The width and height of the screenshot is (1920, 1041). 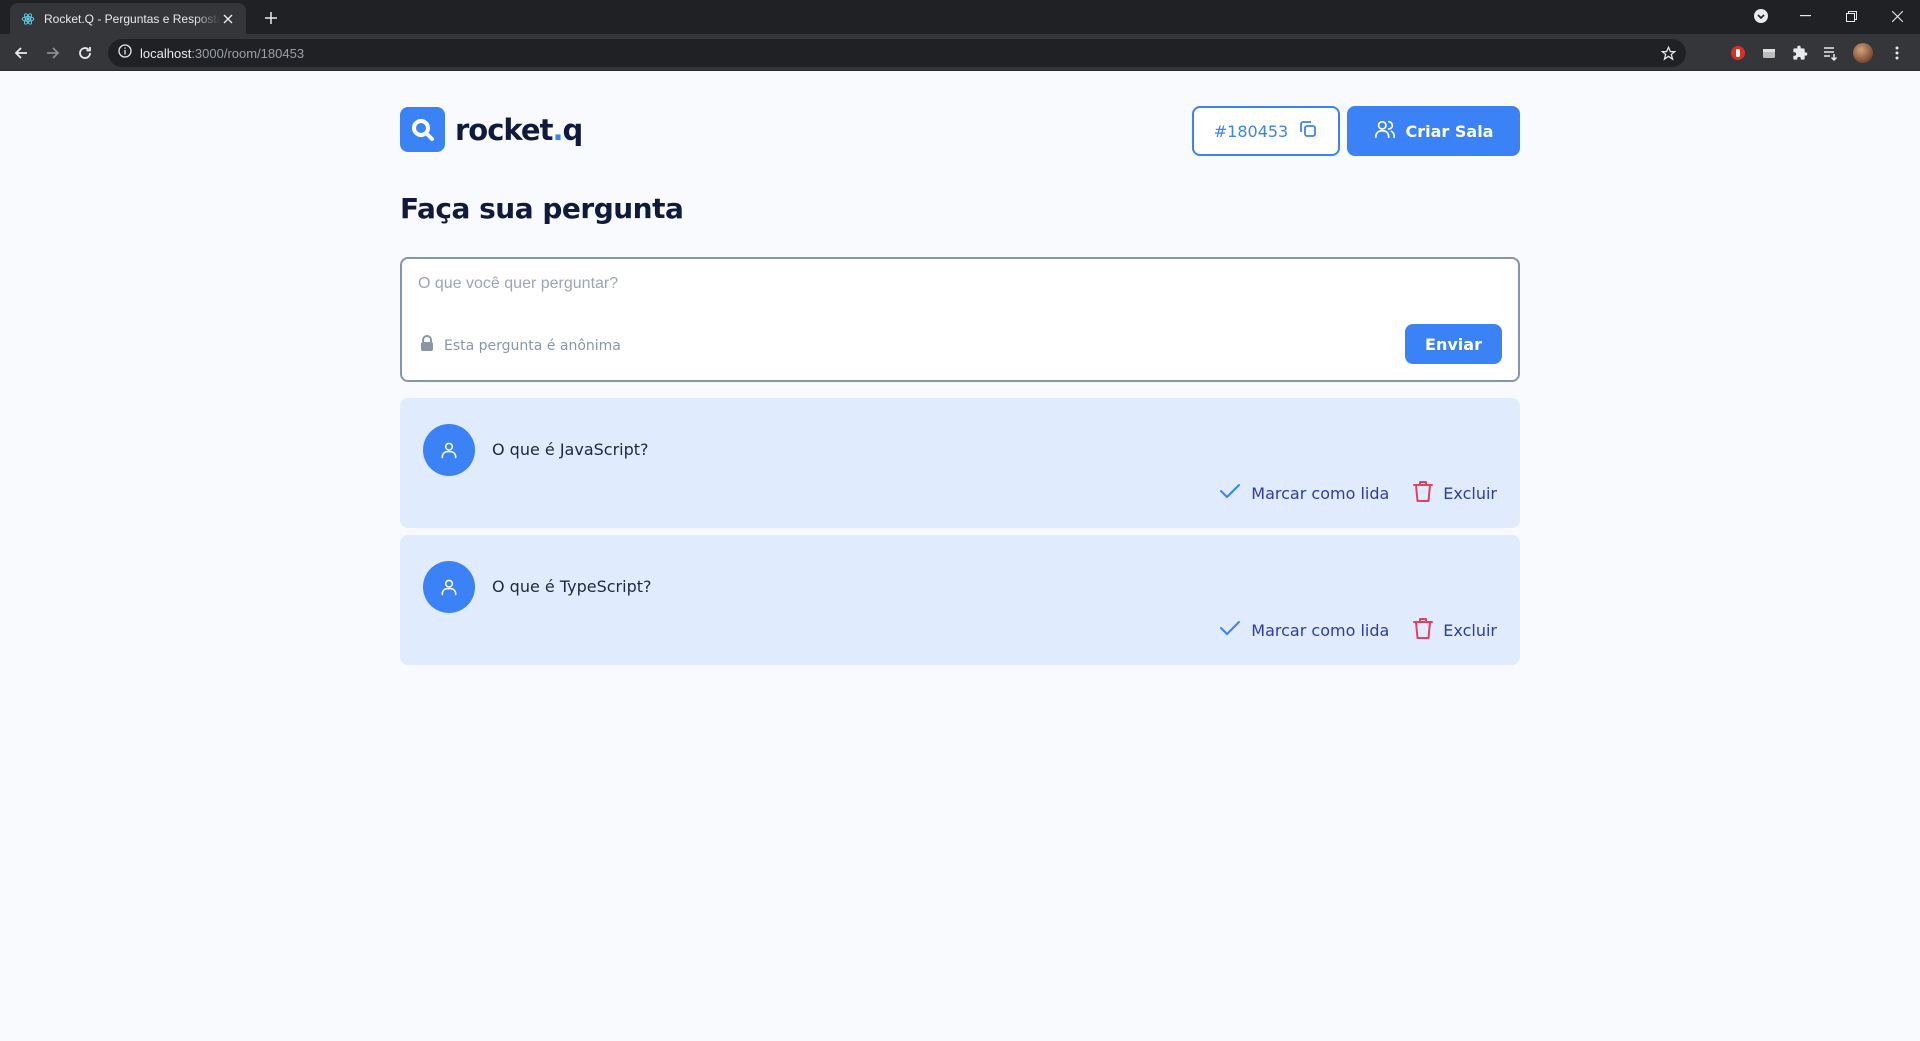 I want to click on forward-icon, so click(x=53, y=53).